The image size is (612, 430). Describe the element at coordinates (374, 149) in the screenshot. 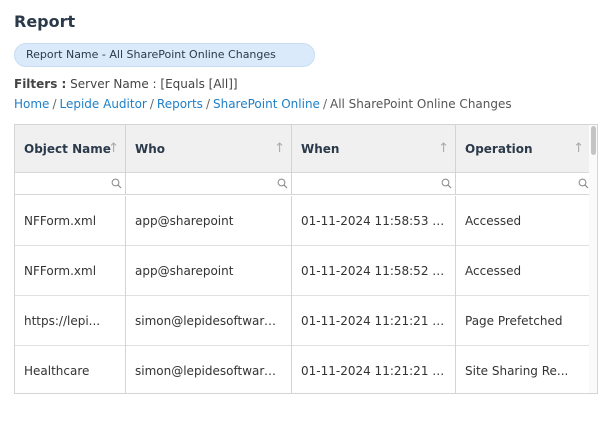

I see `column-header-when: When ↑` at that location.